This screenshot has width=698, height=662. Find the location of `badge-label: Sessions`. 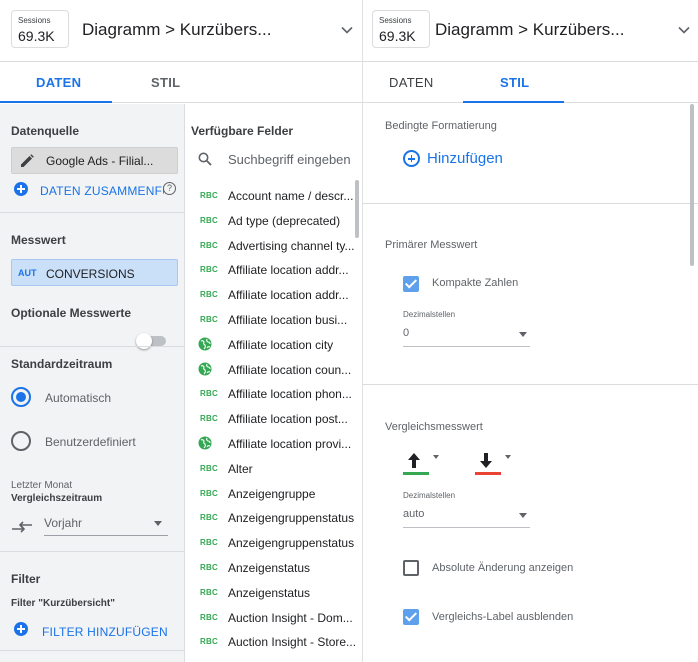

badge-label: Sessions is located at coordinates (395, 20).